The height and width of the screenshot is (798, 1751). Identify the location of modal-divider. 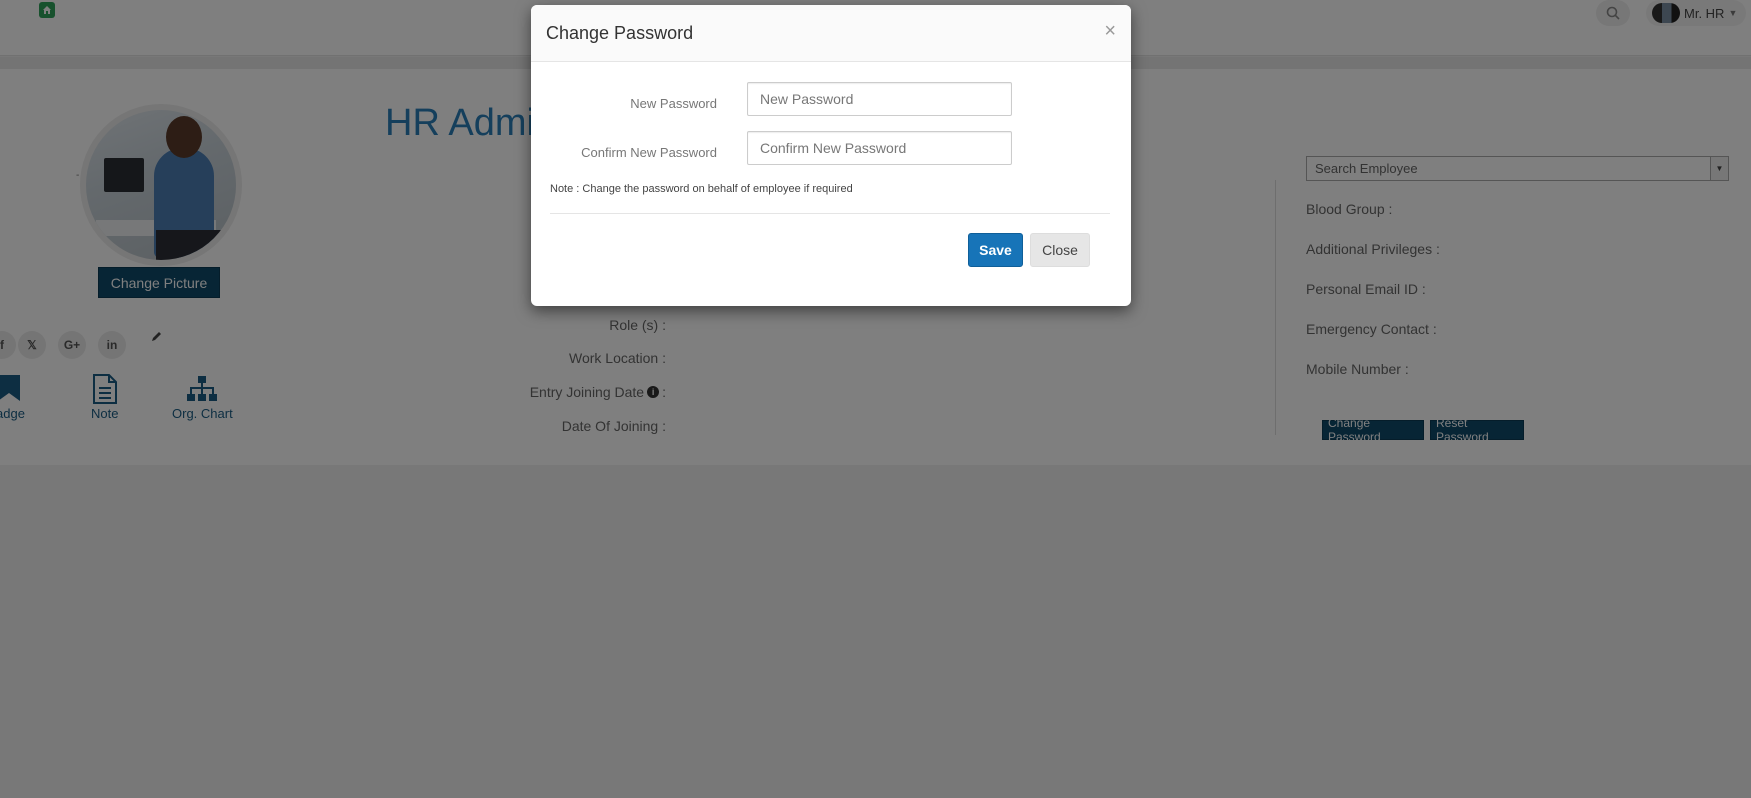
(830, 213).